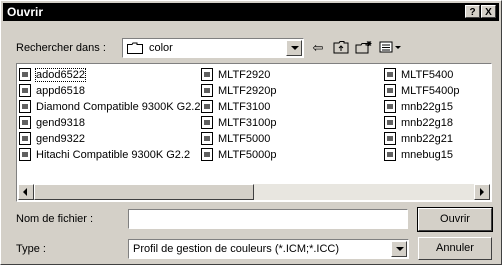 This screenshot has width=502, height=265. What do you see at coordinates (109, 139) in the screenshot?
I see `file-item: gend9322` at bounding box center [109, 139].